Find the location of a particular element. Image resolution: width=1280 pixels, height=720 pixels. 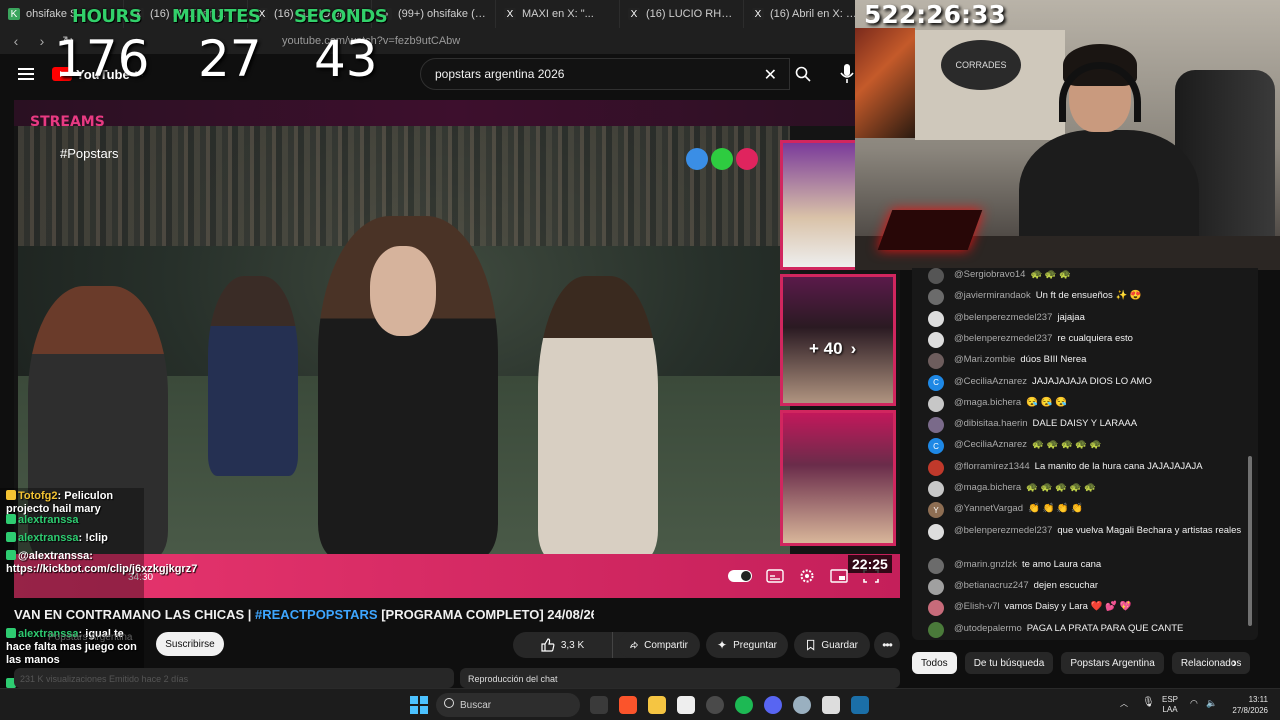

filter-chip: Relacionados is located at coordinates (1211, 663).